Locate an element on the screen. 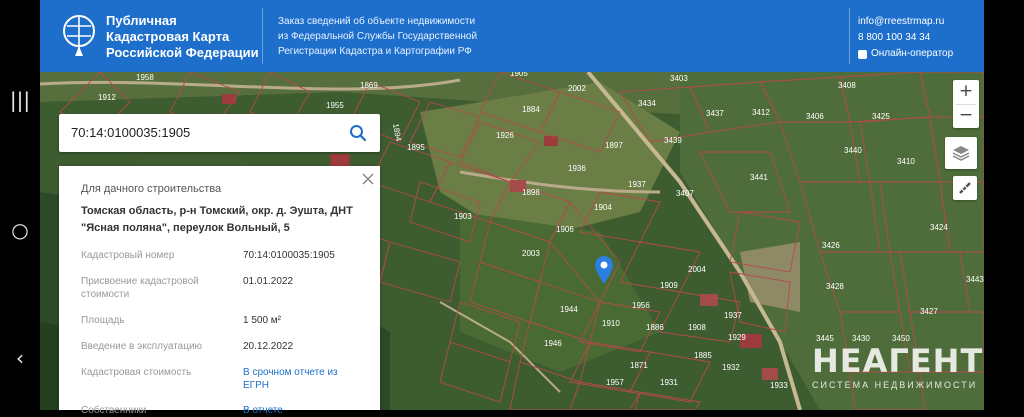 Image resolution: width=1024 pixels, height=417 pixels. map-pin-icon is located at coordinates (604, 270).